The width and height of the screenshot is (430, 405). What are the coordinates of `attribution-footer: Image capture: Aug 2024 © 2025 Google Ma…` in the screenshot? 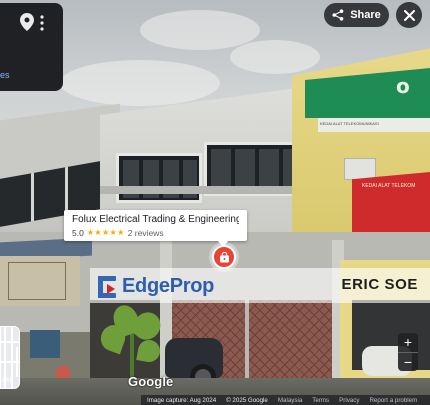 It's located at (285, 400).